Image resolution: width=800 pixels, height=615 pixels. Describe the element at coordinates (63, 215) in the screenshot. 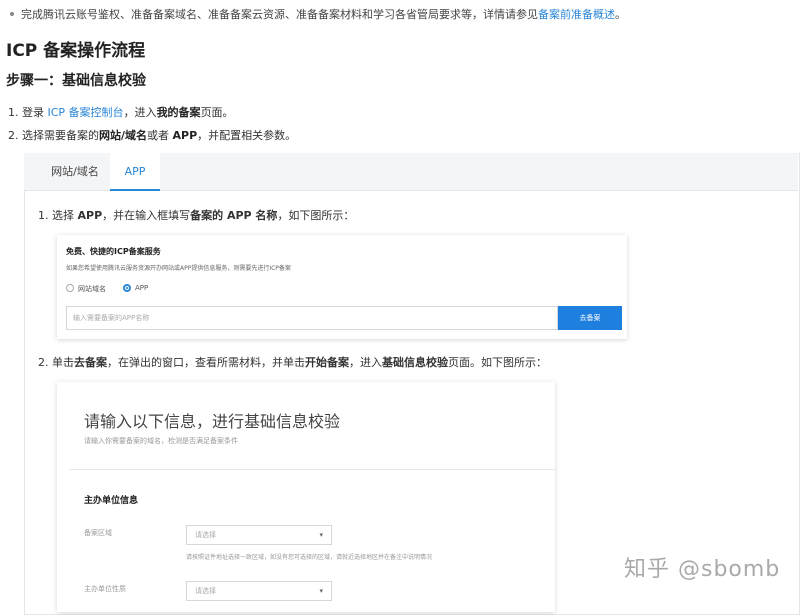

I see `substep-text: 选择` at that location.